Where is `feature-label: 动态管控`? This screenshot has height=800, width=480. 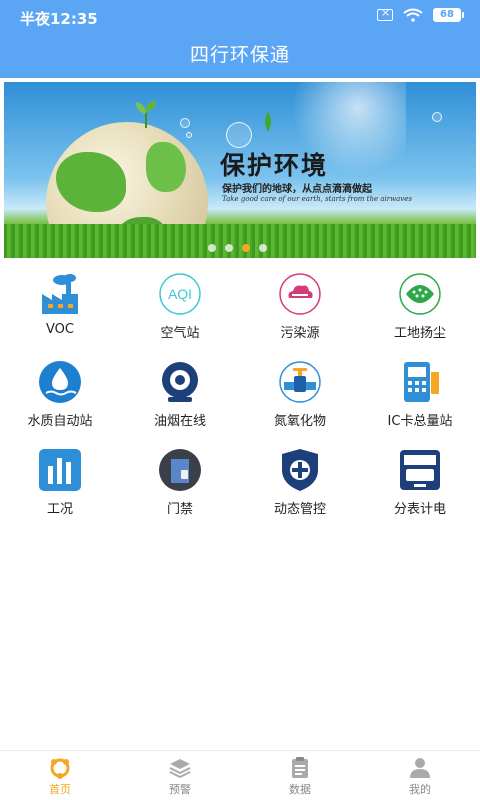 feature-label: 动态管控 is located at coordinates (299, 509).